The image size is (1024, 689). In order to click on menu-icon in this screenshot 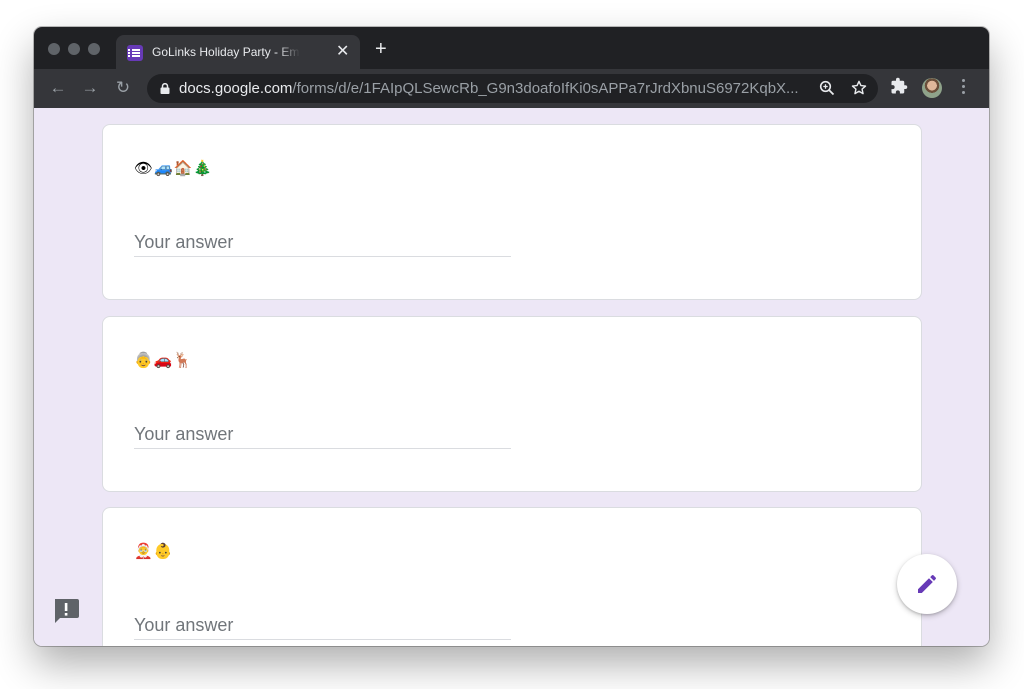, I will do `click(964, 88)`.